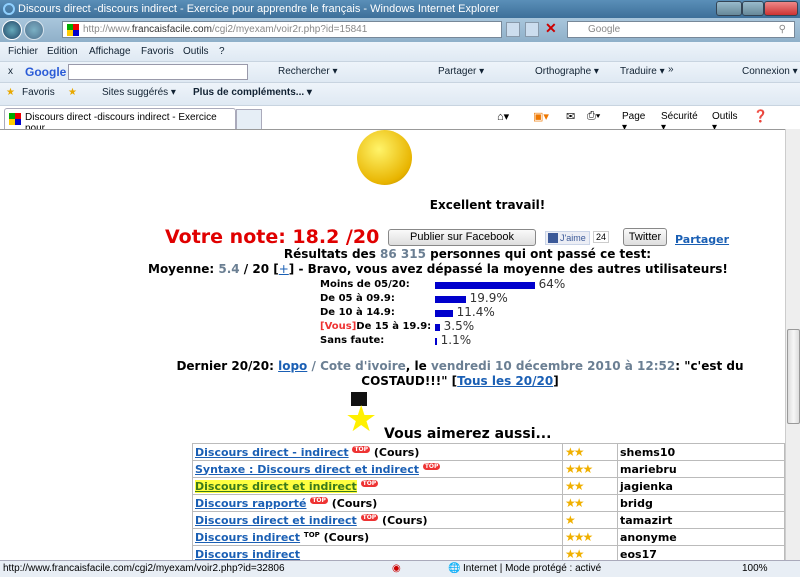  I want to click on distribution-percent: 11.4%, so click(475, 312).